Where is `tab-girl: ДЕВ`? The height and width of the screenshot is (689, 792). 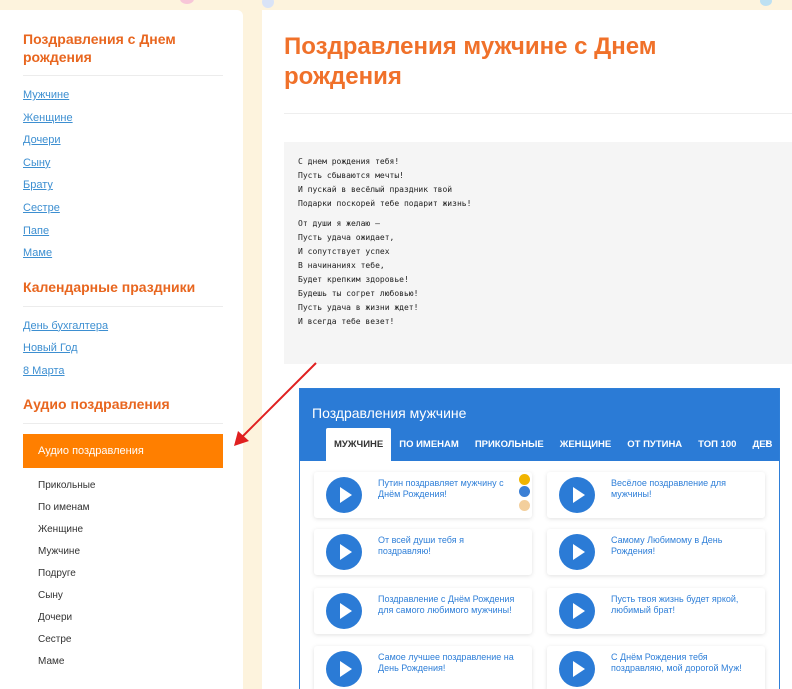
tab-girl: ДЕВ is located at coordinates (762, 444).